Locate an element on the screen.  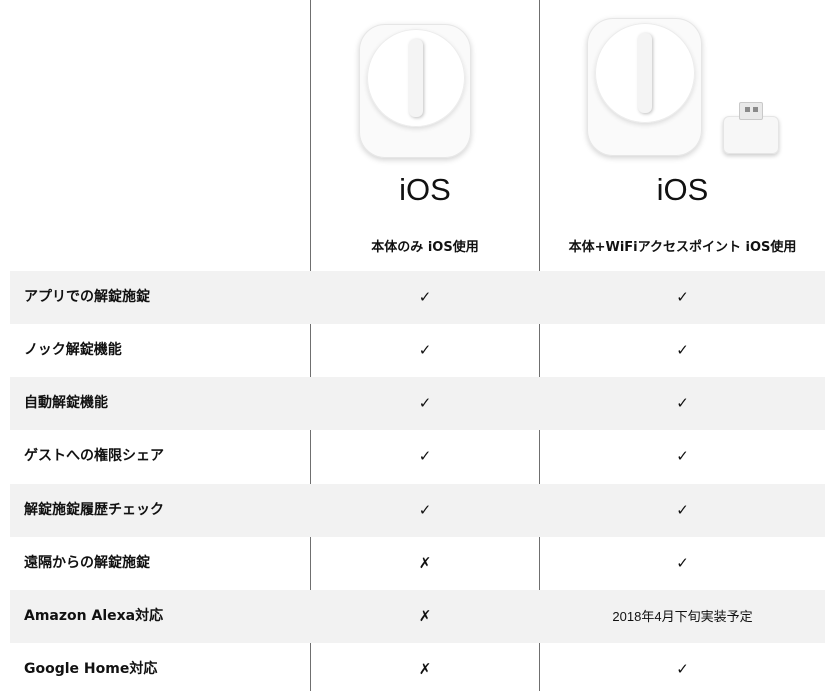
table-row: 遠隔からの解錠施錠 ✗ ✓ is located at coordinates (417, 563).